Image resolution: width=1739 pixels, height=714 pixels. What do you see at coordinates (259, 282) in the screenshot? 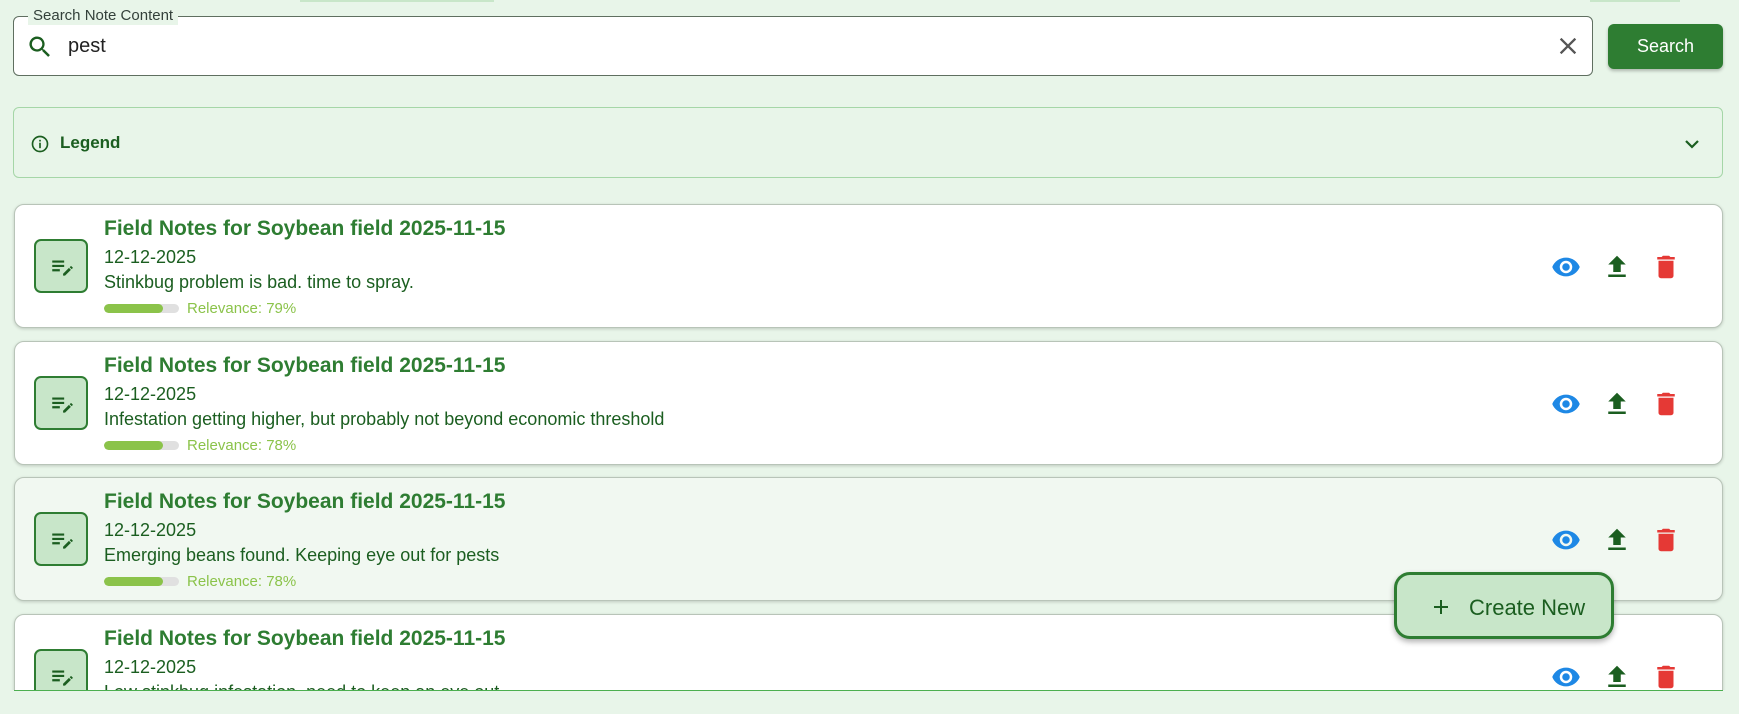
I see `note-text: Stinkbug problem is bad. time to spray.` at bounding box center [259, 282].